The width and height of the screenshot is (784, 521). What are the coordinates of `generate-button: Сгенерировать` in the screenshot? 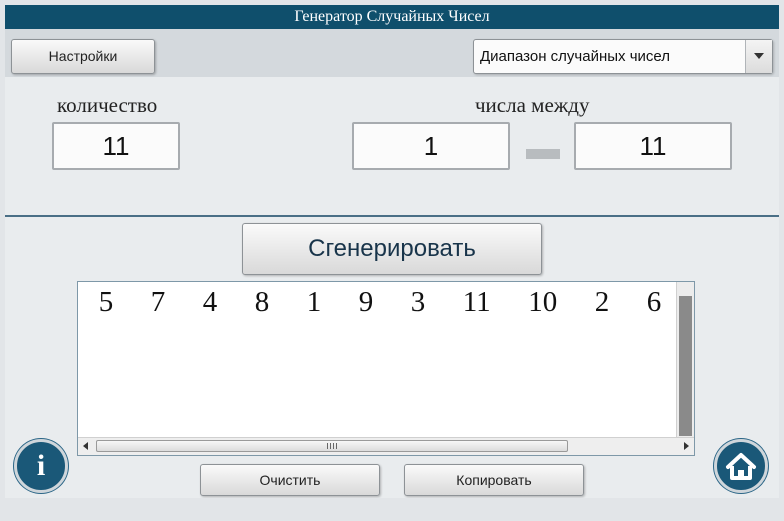 It's located at (392, 249).